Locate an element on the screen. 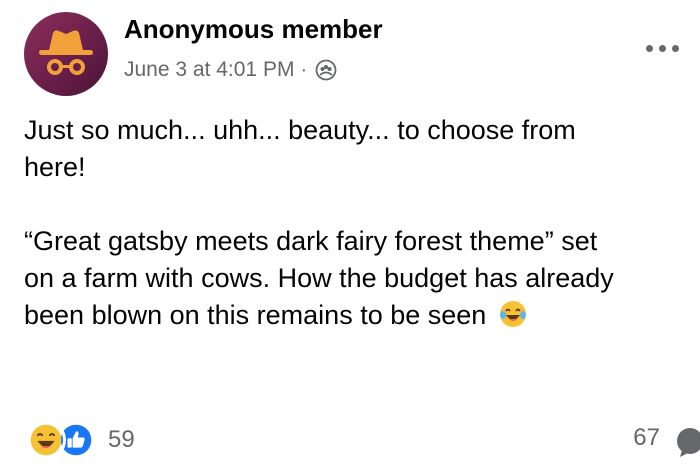 The width and height of the screenshot is (700, 471). reactions-summary: 59 is located at coordinates (80, 440).